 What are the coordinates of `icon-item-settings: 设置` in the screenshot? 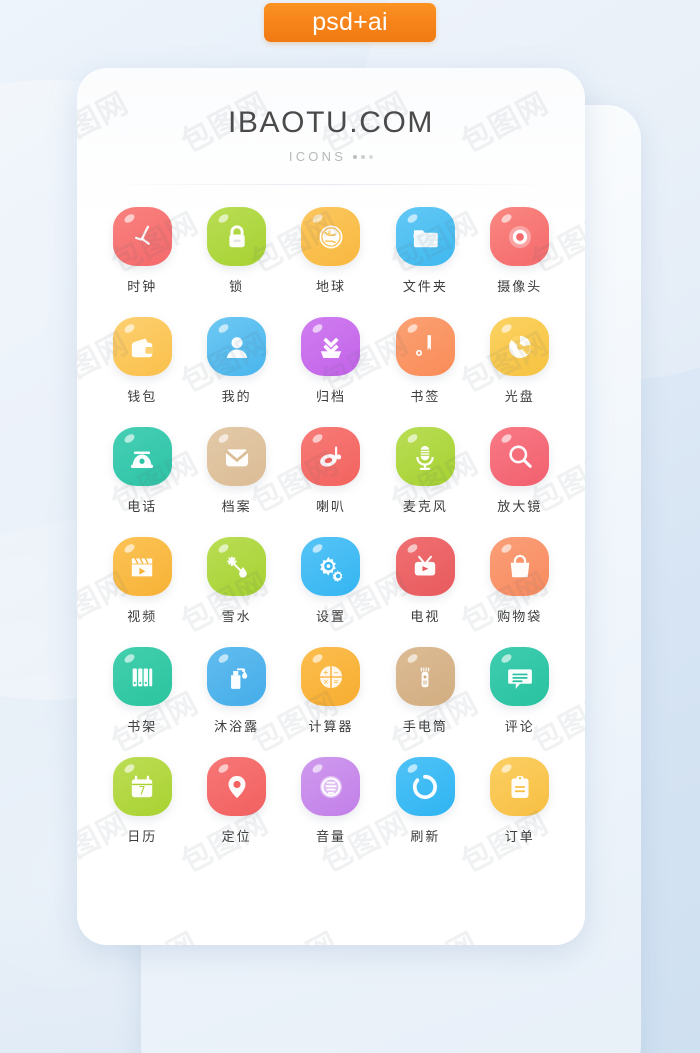 It's located at (331, 581).